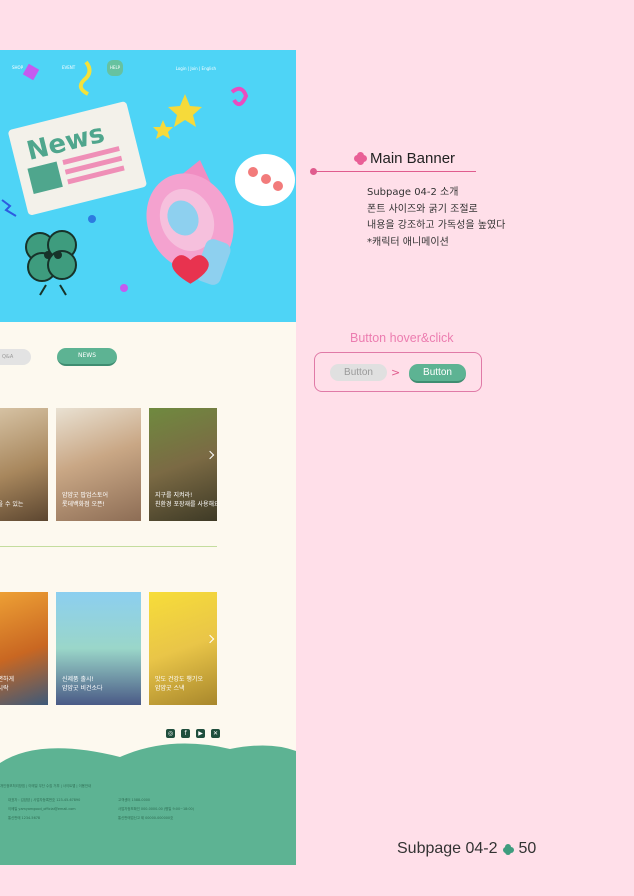 The image size is (634, 896). I want to click on youtube-icon: ▶, so click(200, 733).